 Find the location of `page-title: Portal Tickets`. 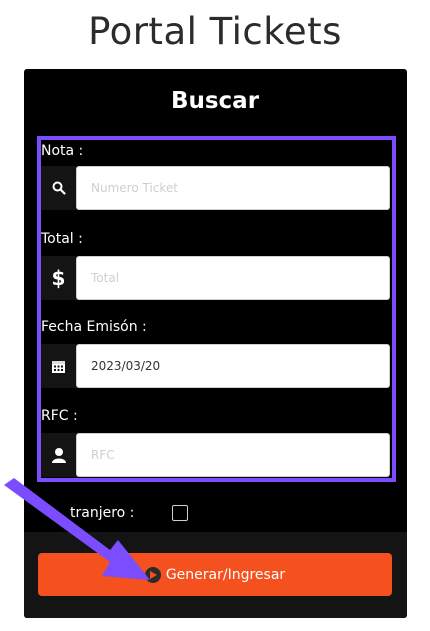

page-title: Portal Tickets is located at coordinates (215, 31).